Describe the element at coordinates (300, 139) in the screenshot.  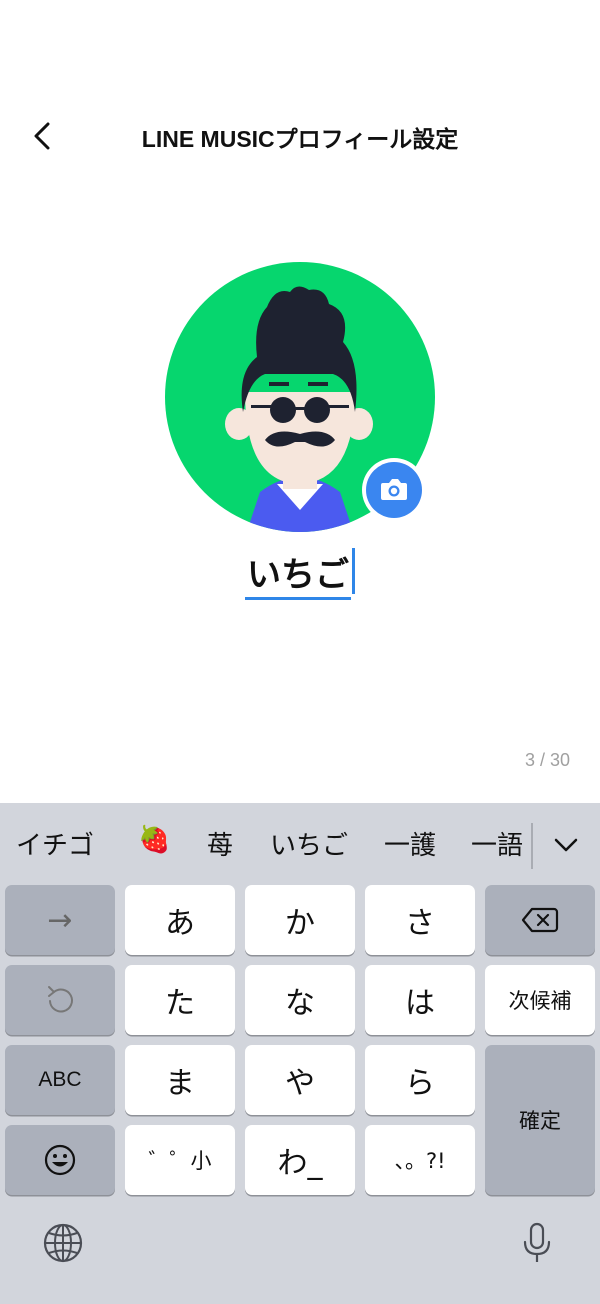
I see `page-title: LINE MUSICプロフィール設定` at that location.